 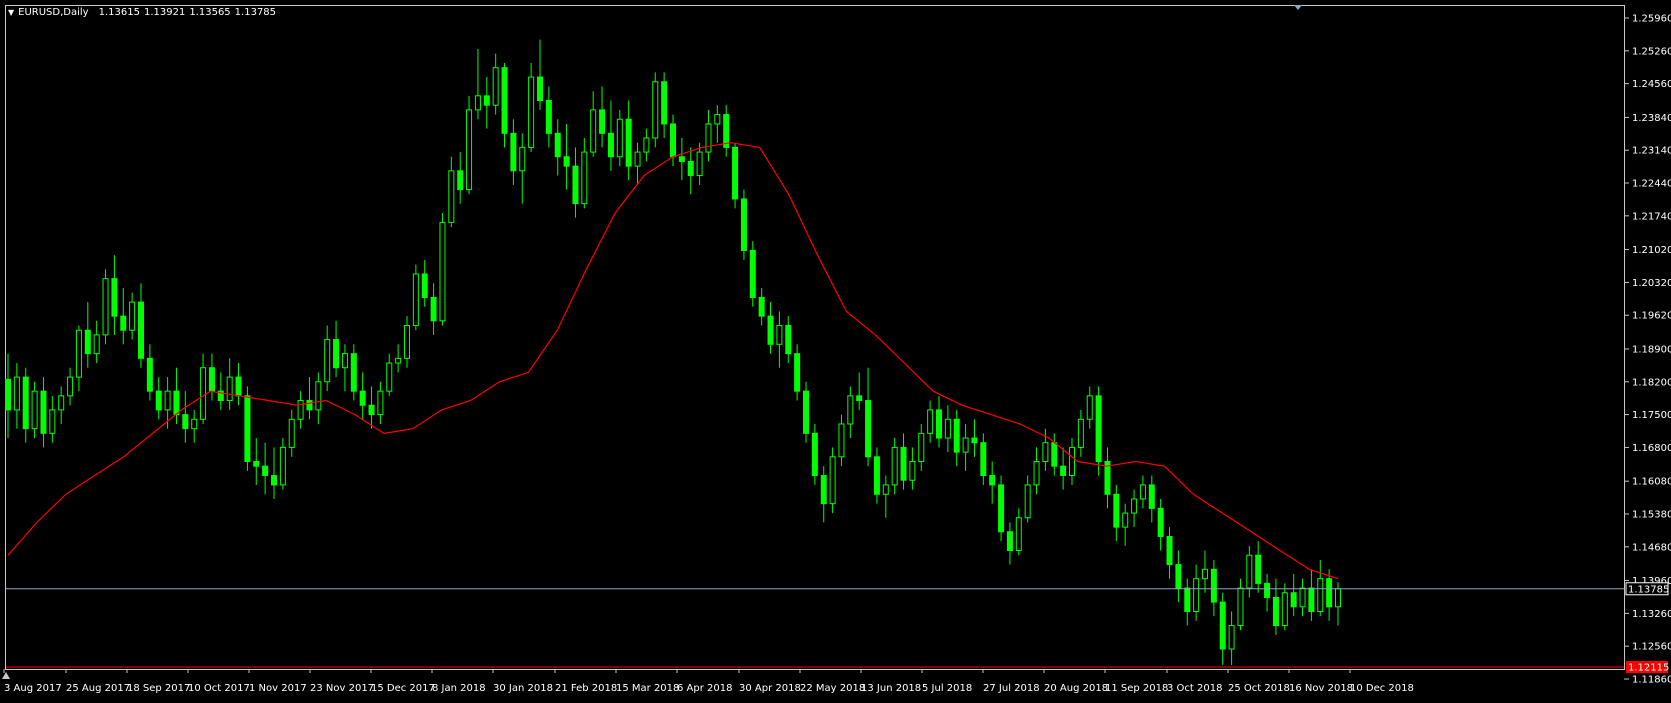 What do you see at coordinates (1651, 547) in the screenshot?
I see `price-tick-label: 1.14680` at bounding box center [1651, 547].